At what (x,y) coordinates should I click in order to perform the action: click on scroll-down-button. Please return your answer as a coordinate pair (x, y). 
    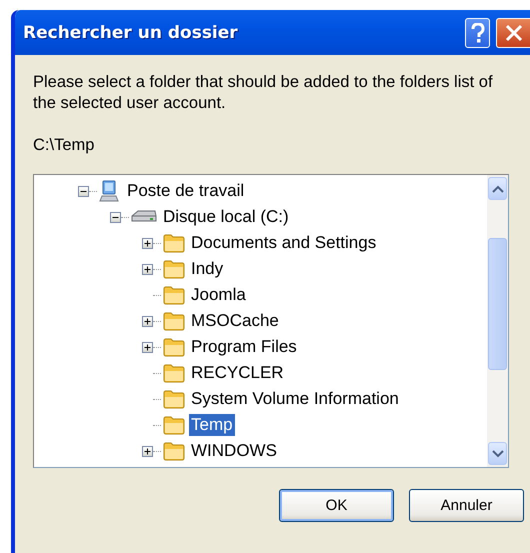
    Looking at the image, I should click on (497, 453).